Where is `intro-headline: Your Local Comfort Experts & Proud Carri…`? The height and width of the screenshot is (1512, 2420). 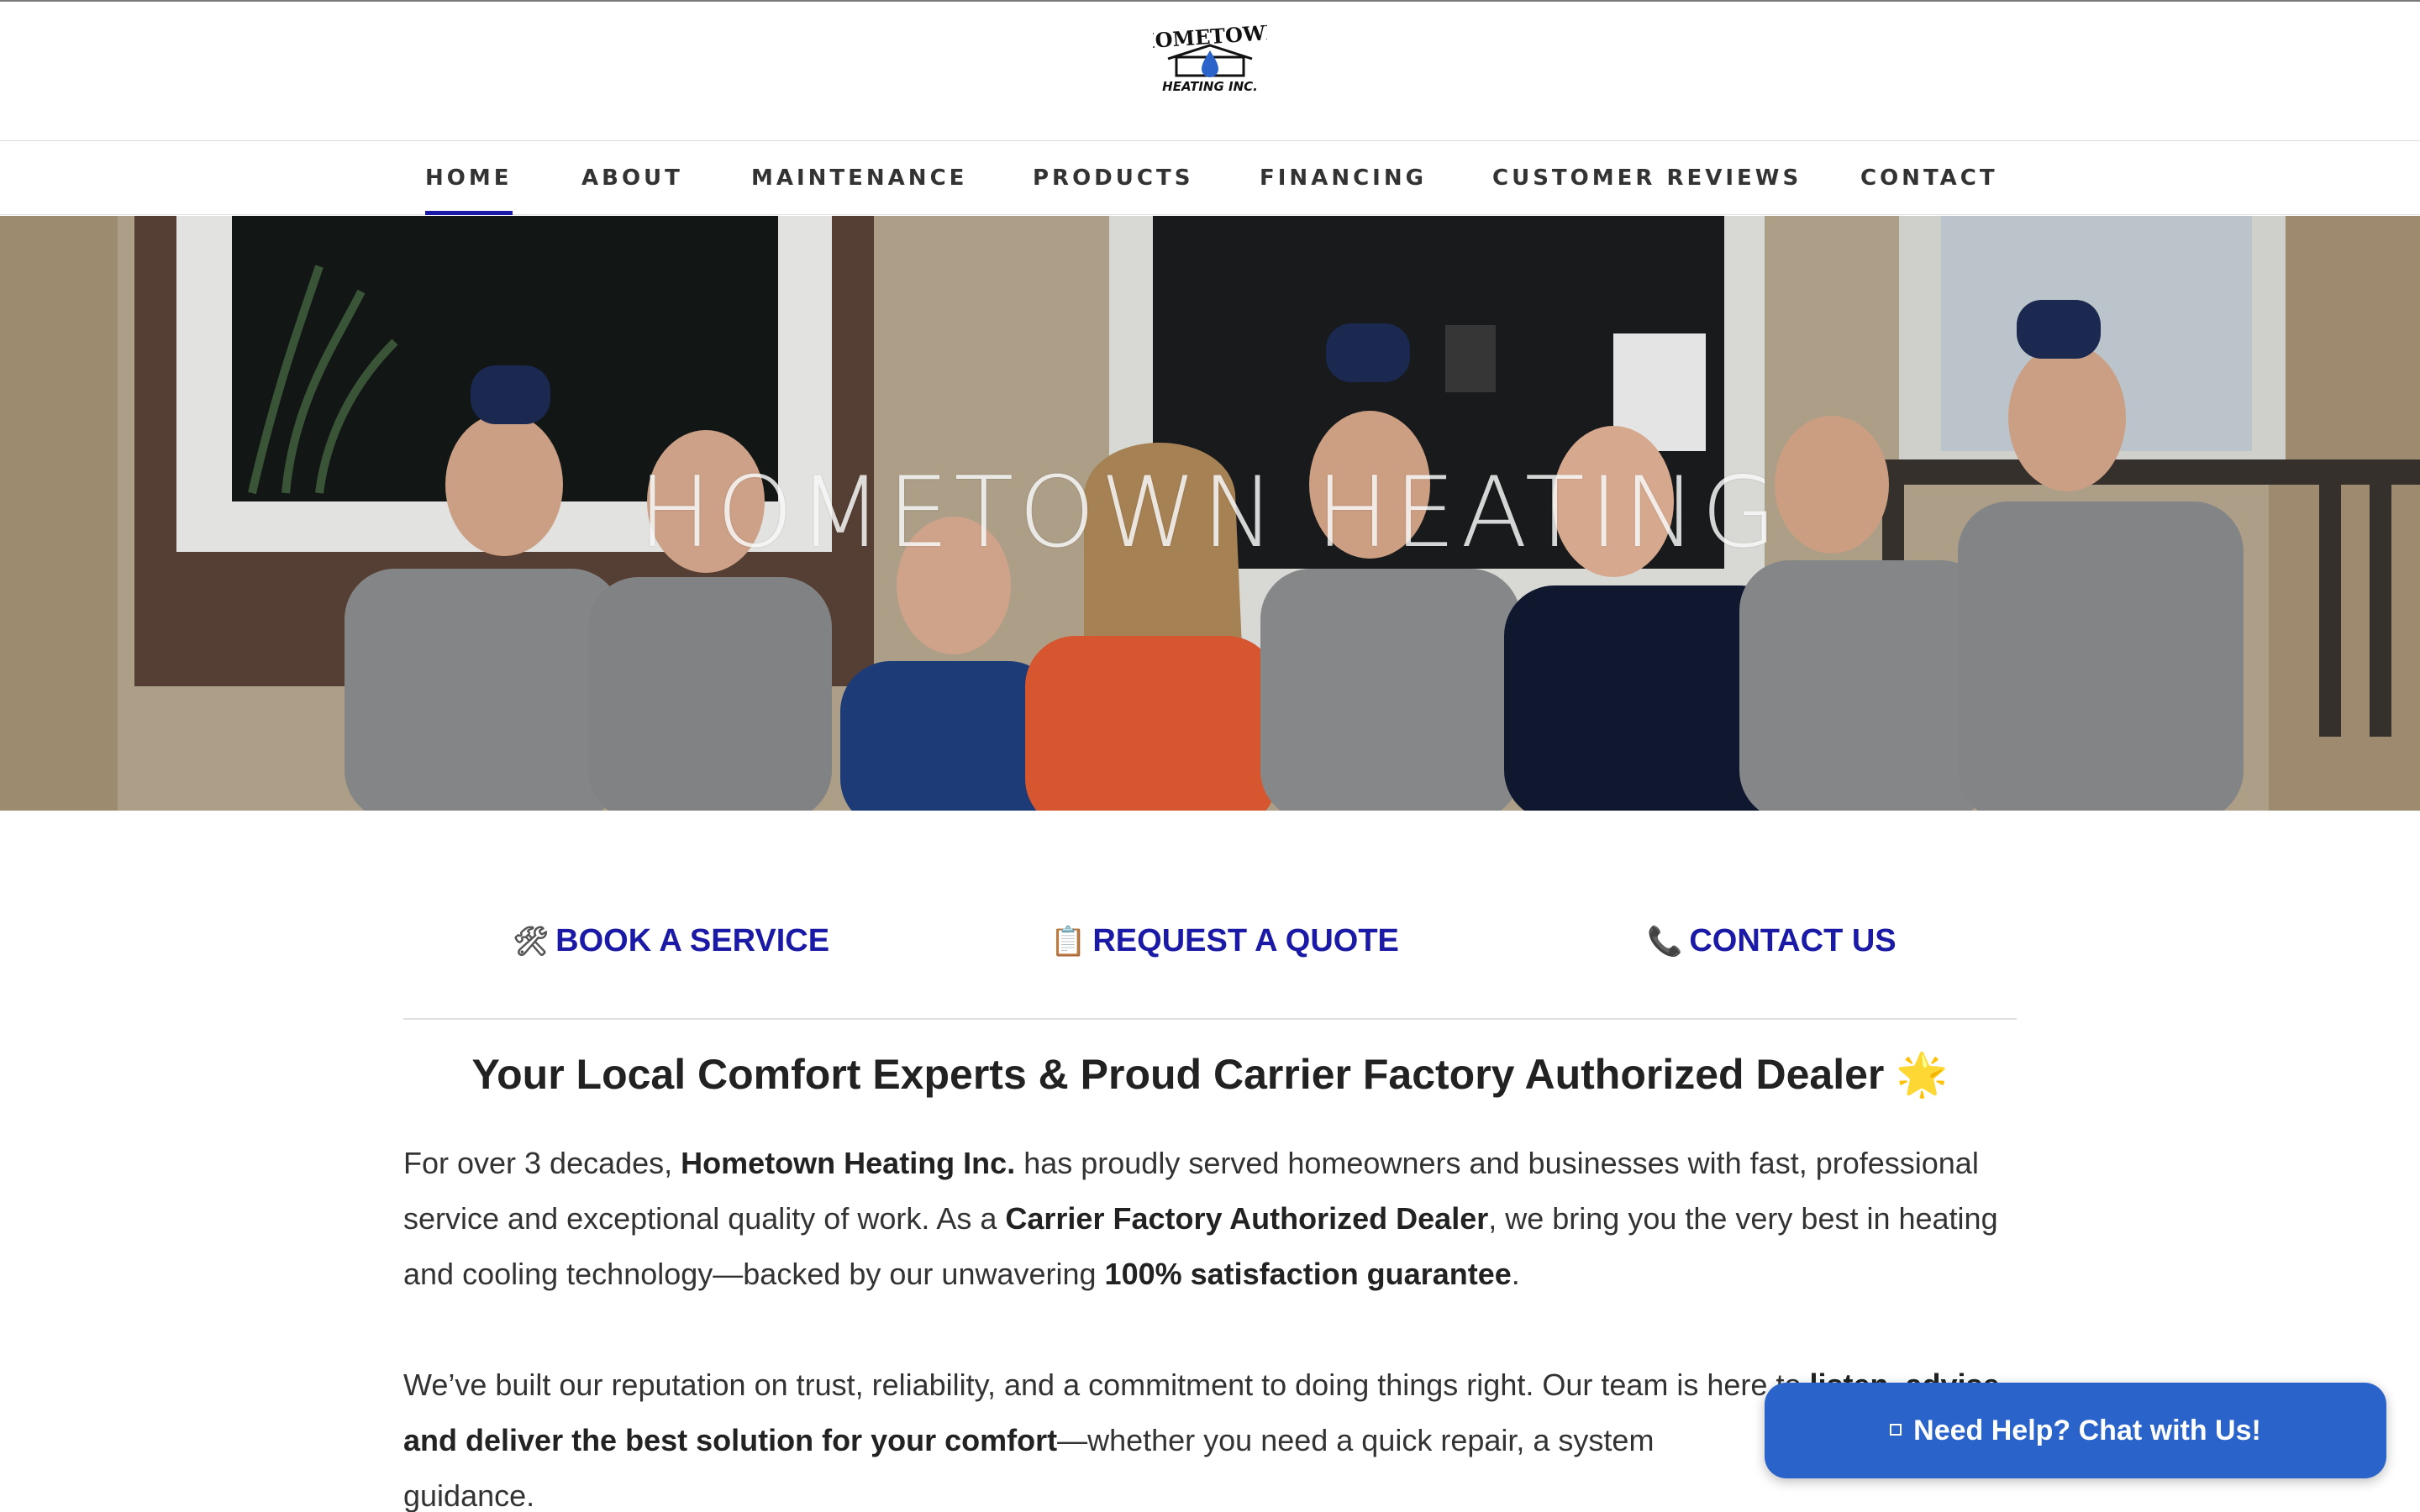
intro-headline: Your Local Comfort Experts & Proud Carri… is located at coordinates (1210, 1075).